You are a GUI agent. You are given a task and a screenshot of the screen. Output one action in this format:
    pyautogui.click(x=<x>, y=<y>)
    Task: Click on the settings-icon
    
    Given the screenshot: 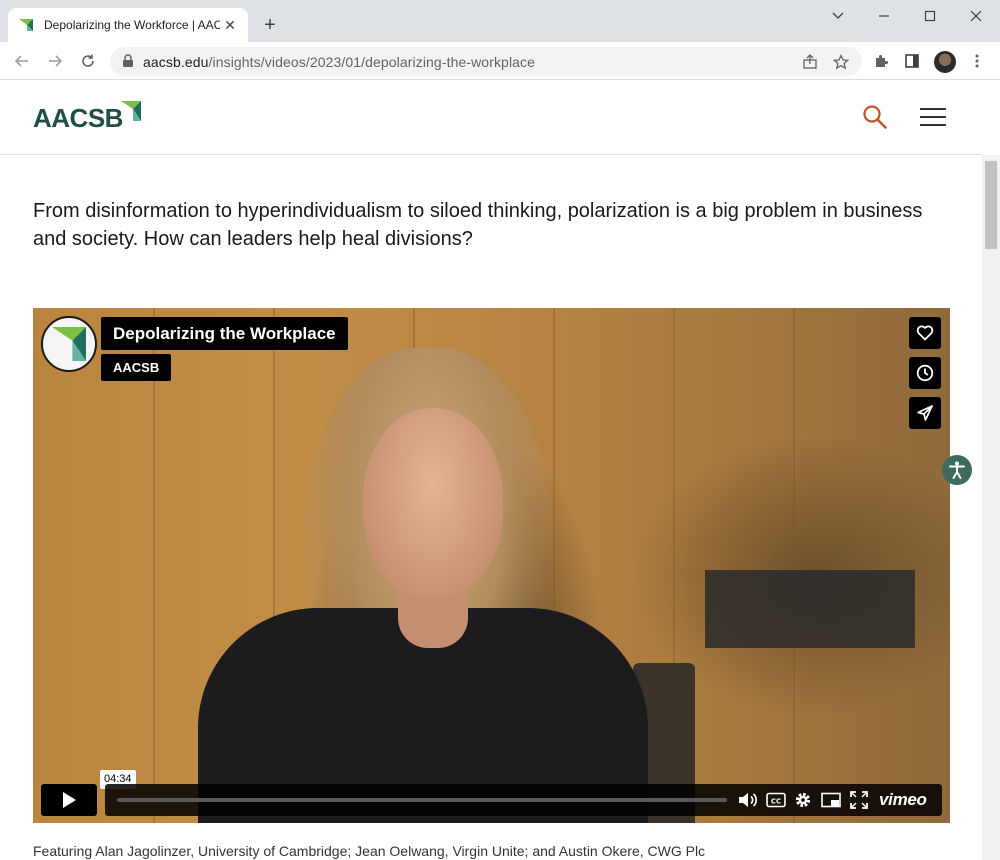 What is the action you would take?
    pyautogui.click(x=803, y=800)
    